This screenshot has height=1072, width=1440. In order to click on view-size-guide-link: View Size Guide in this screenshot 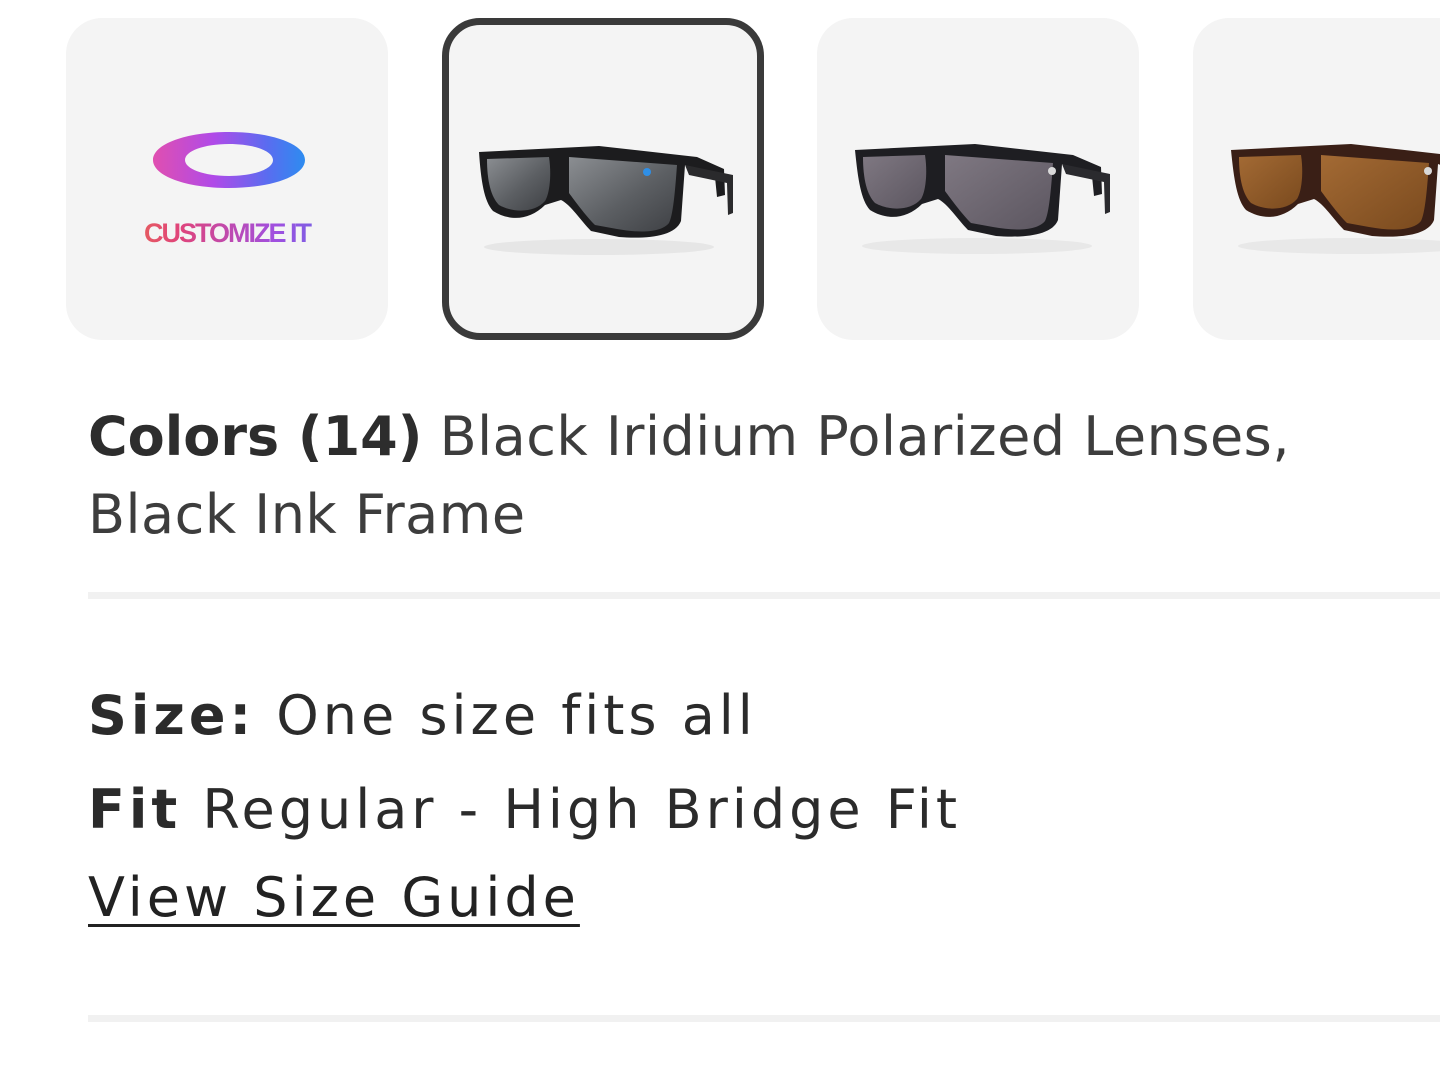, I will do `click(334, 897)`.